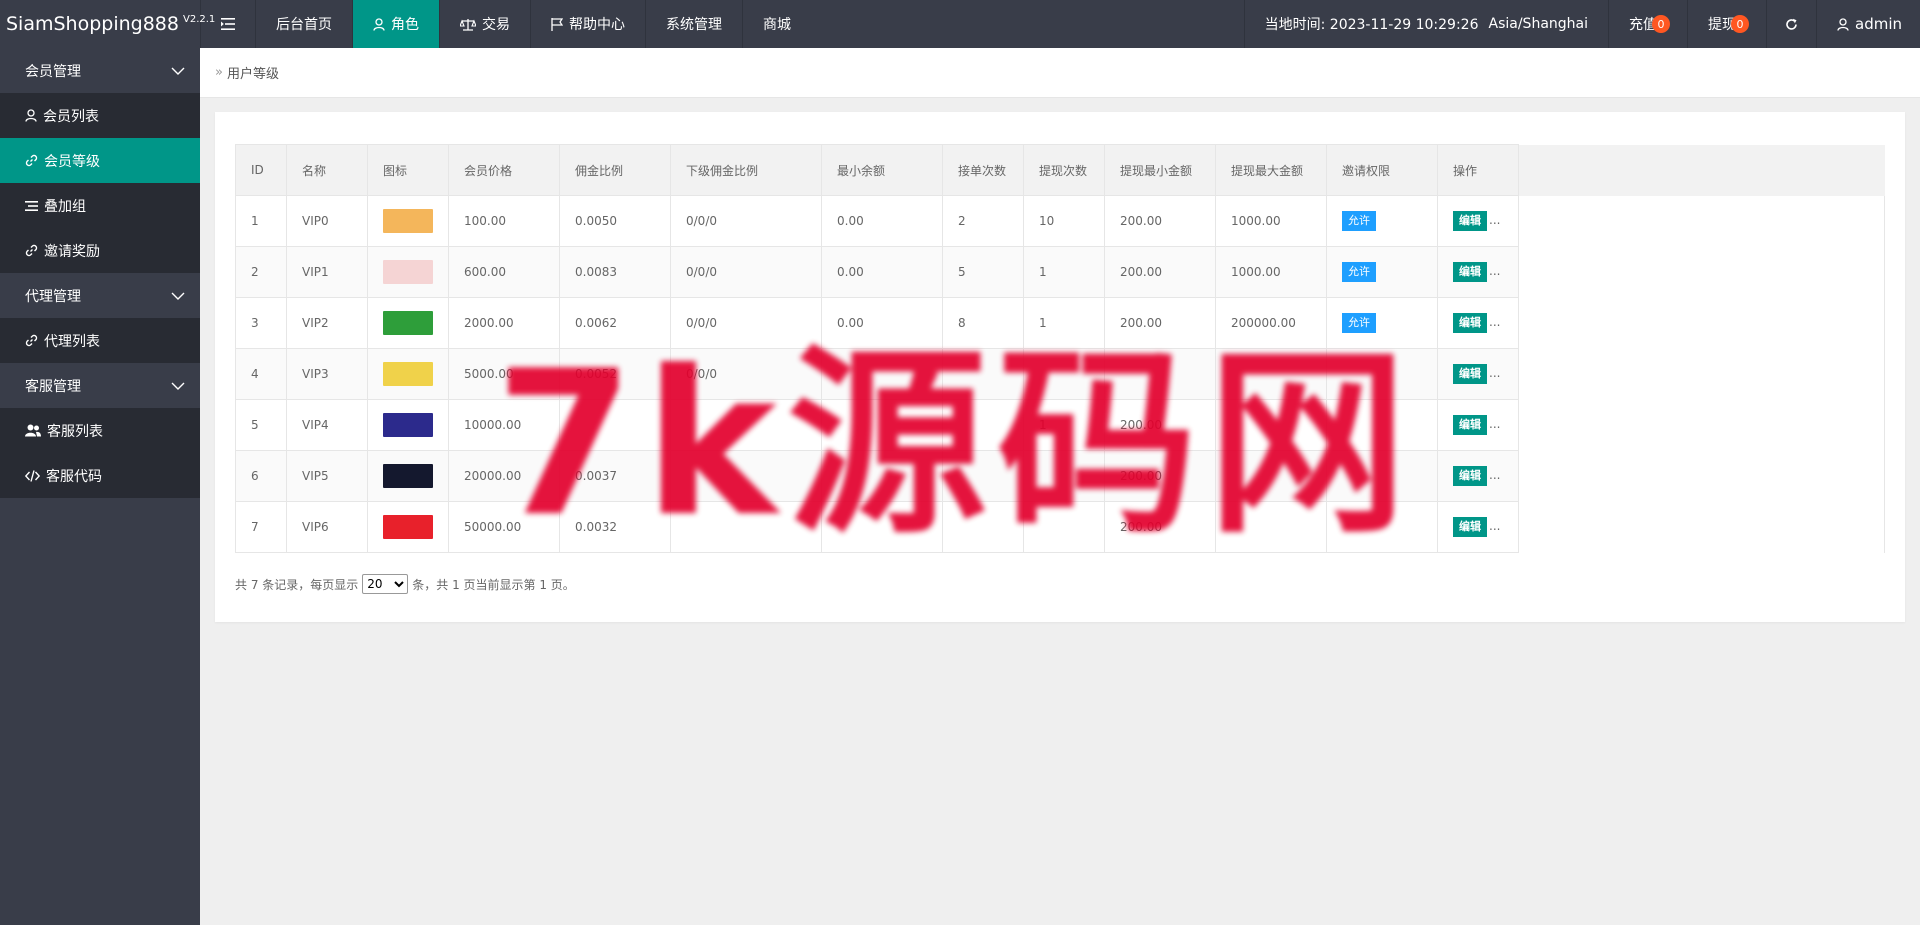 The width and height of the screenshot is (1920, 925). What do you see at coordinates (100, 475) in the screenshot?
I see `sidebar-item-service-code: 客服代码` at bounding box center [100, 475].